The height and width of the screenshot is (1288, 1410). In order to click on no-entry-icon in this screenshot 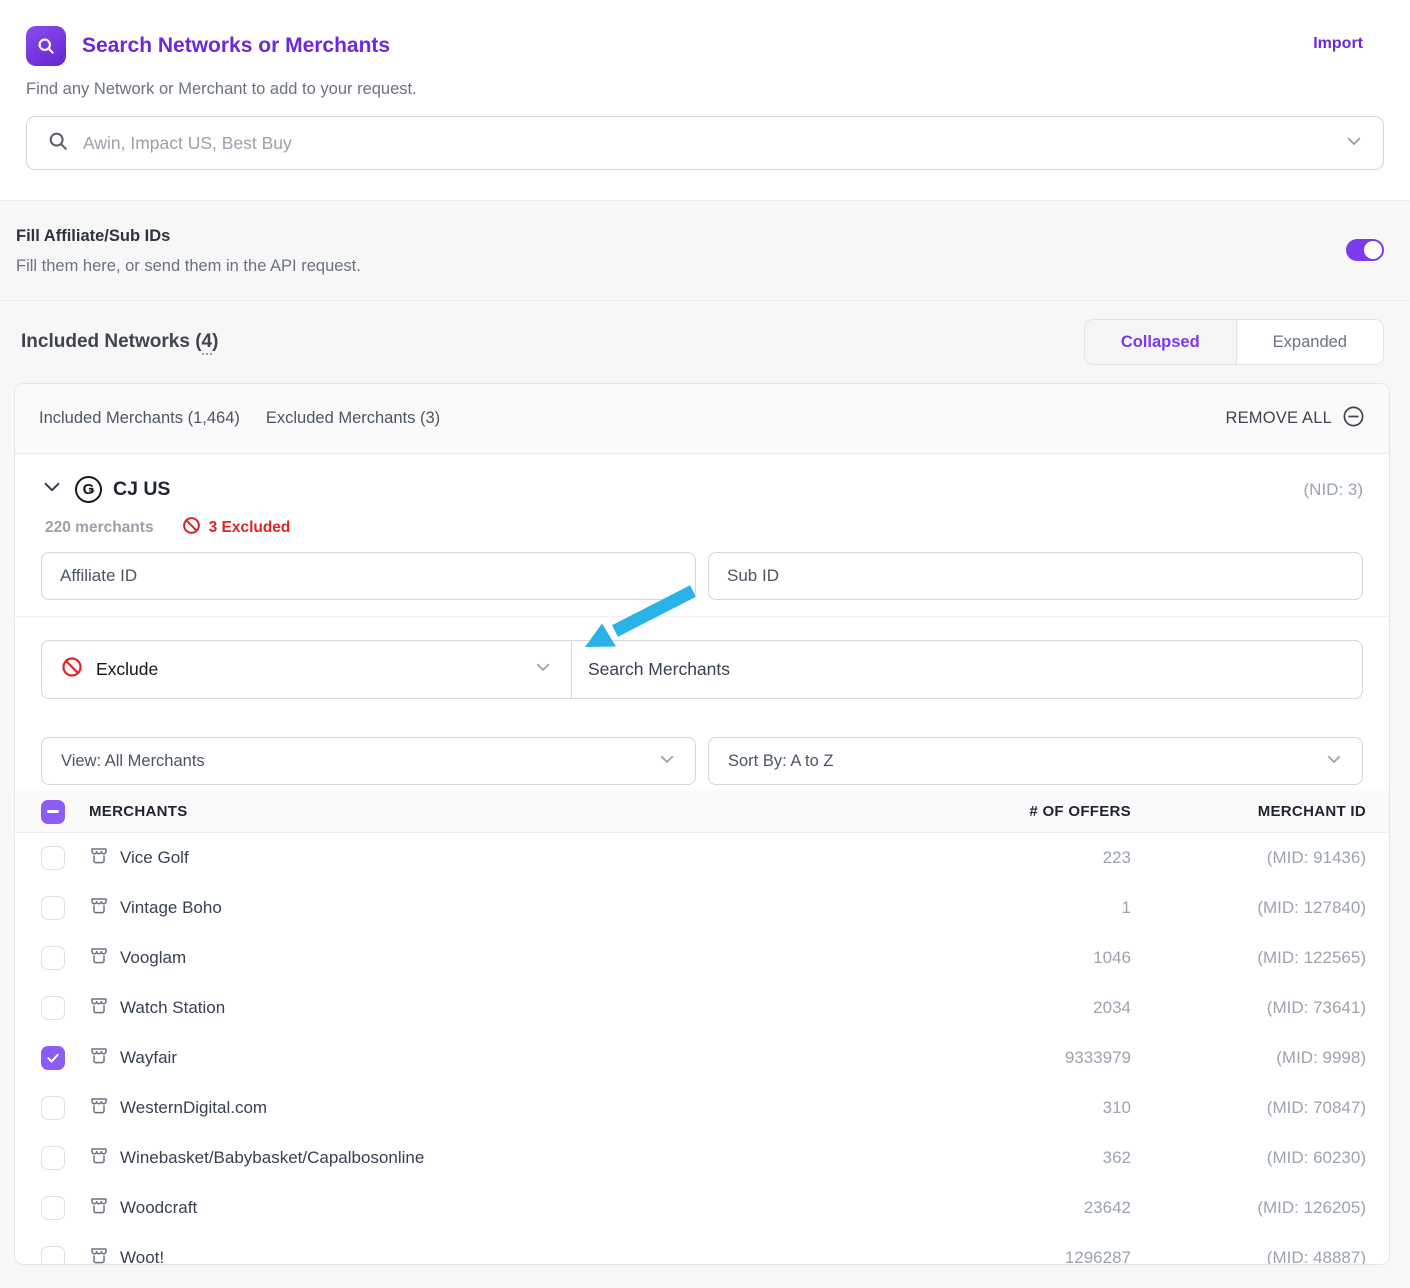, I will do `click(72, 669)`.